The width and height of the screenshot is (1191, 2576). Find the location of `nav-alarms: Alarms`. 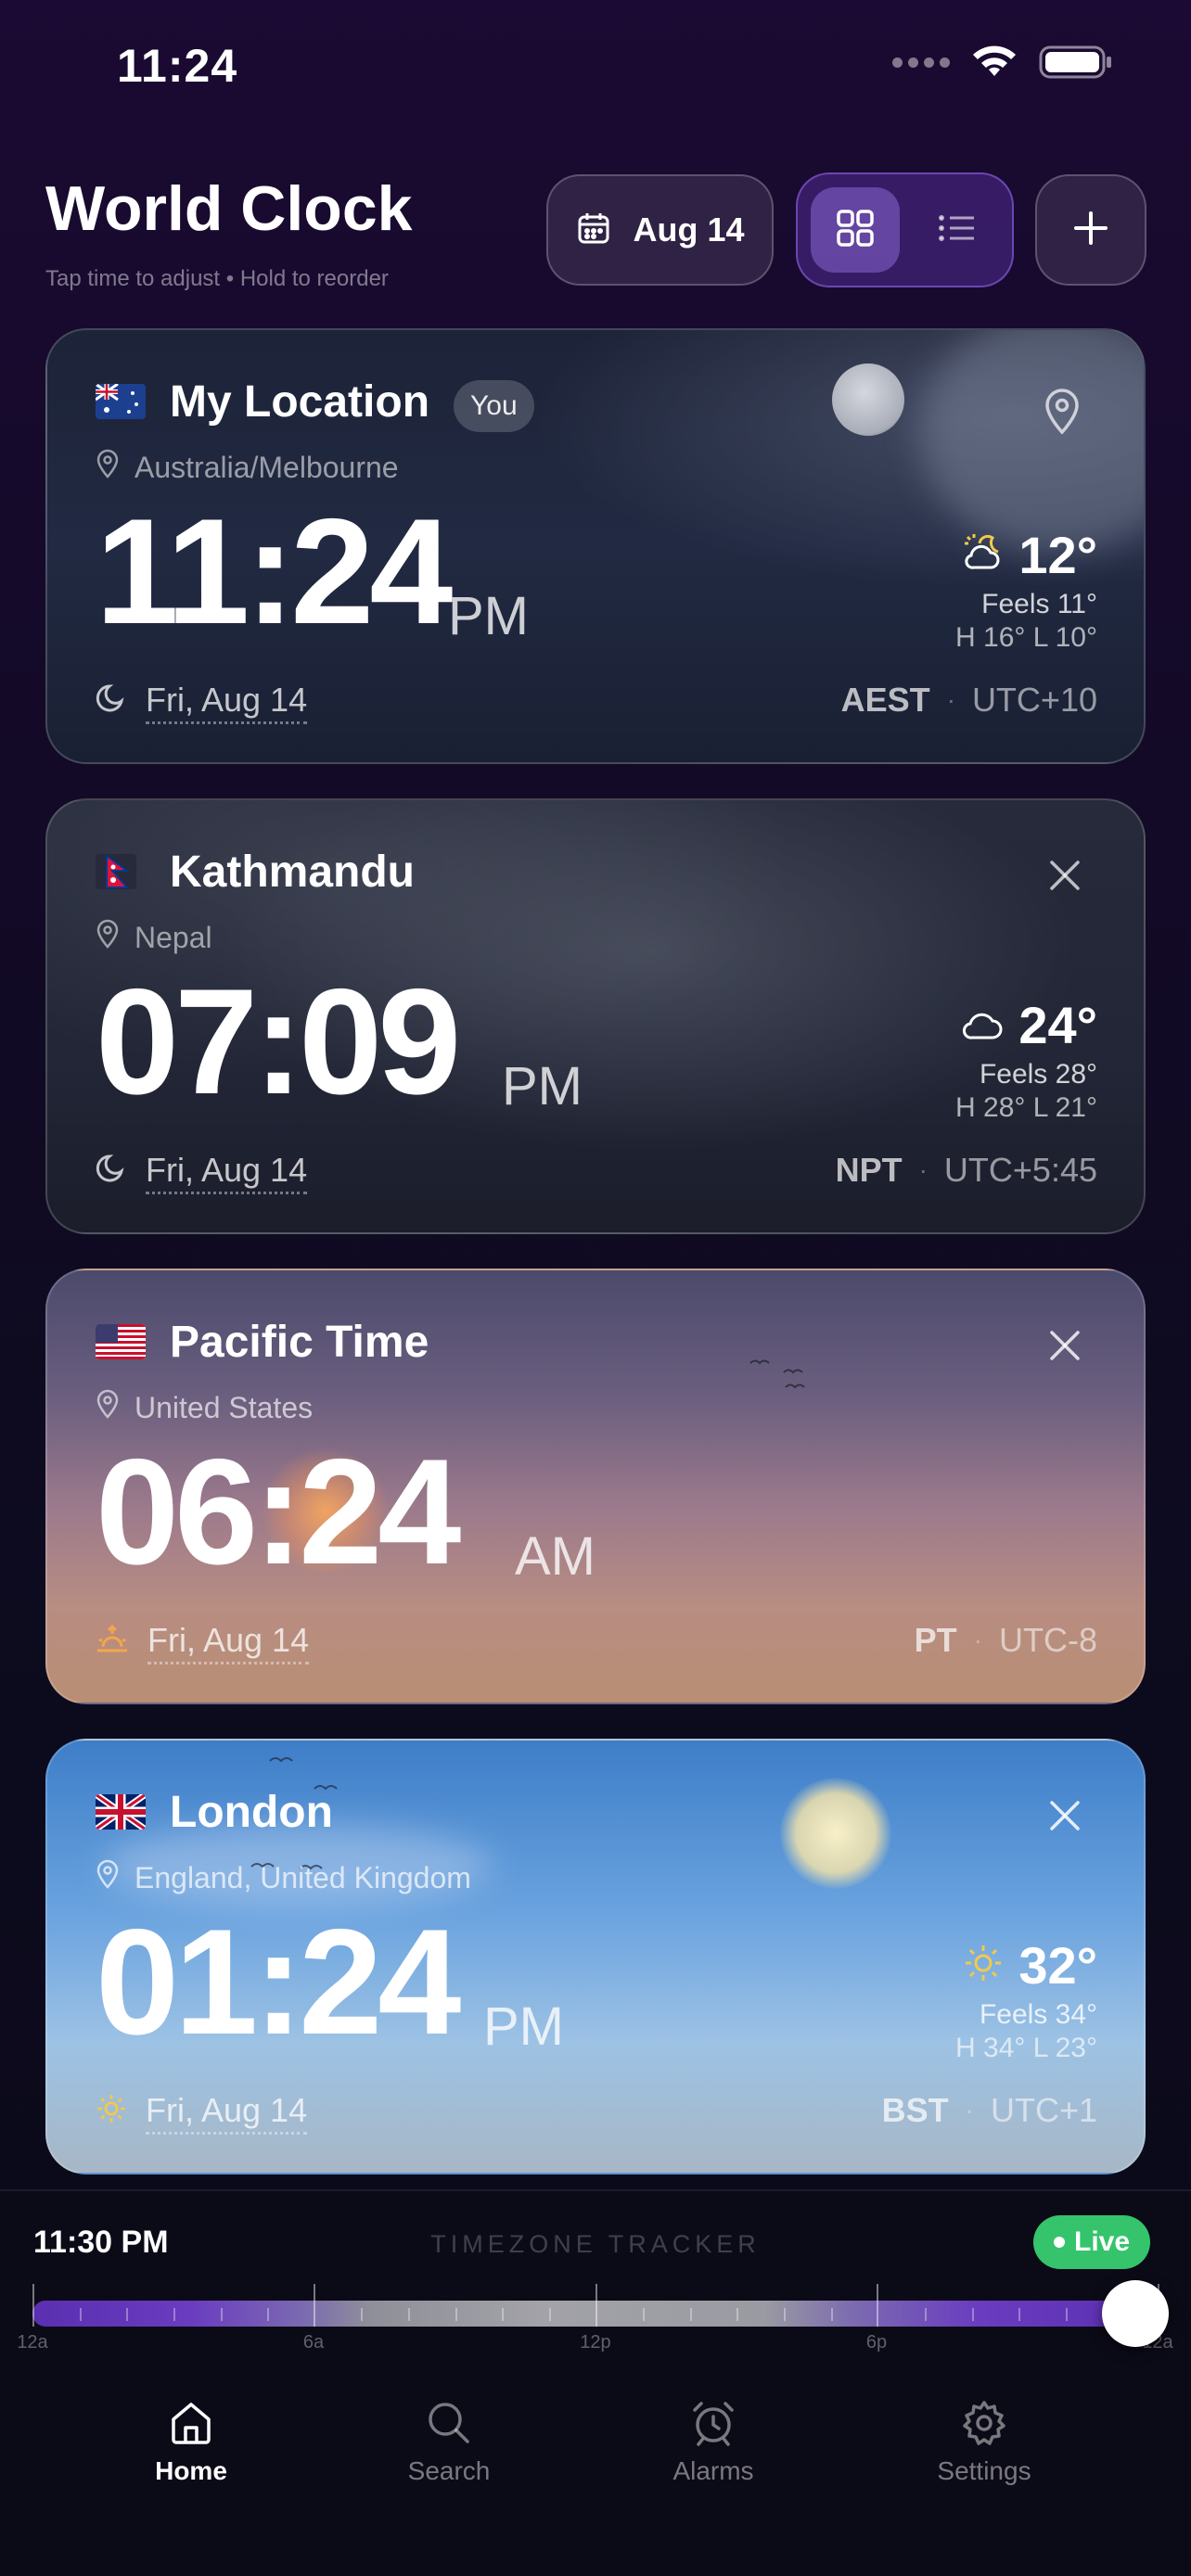

nav-alarms: Alarms is located at coordinates (713, 2435).